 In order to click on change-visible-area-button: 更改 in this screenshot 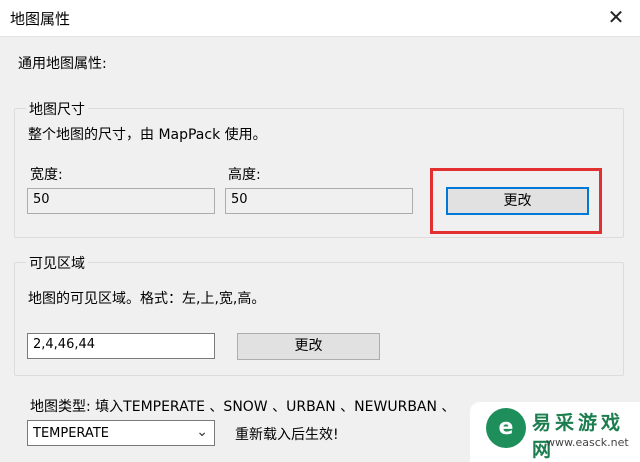, I will do `click(308, 346)`.